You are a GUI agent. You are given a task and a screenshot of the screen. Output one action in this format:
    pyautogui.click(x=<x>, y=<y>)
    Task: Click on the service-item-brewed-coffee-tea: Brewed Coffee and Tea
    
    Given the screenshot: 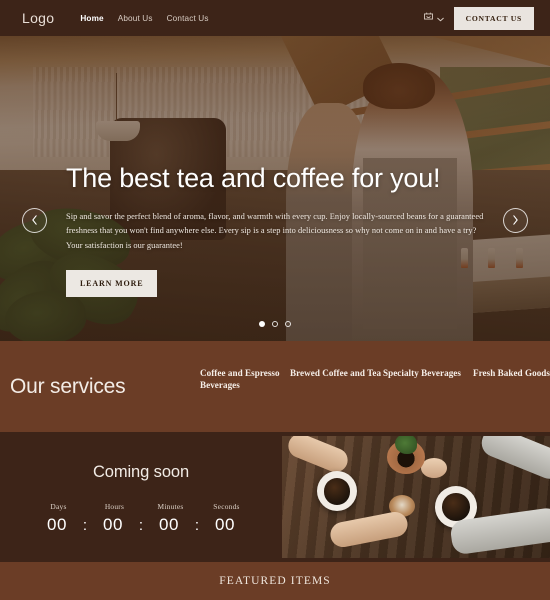 What is the action you would take?
    pyautogui.click(x=336, y=373)
    